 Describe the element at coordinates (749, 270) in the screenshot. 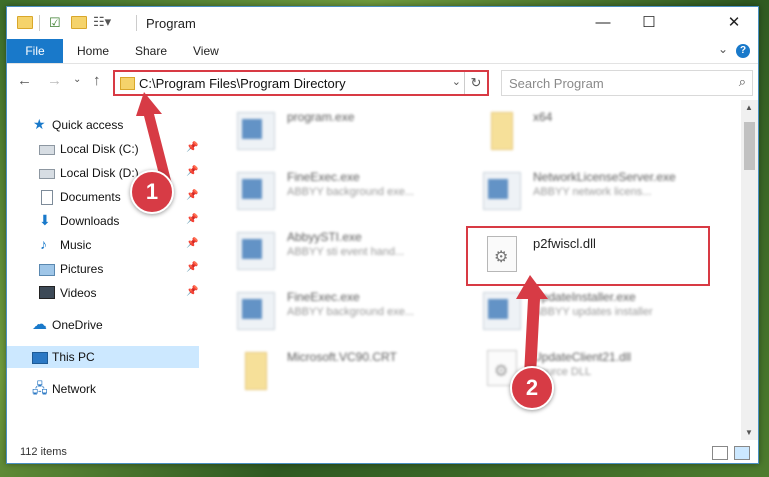

I see `vertical-scrollbar: ▲ ▼` at that location.